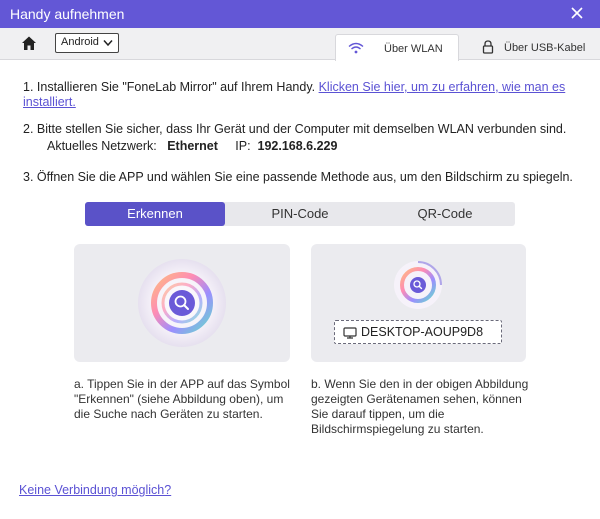  What do you see at coordinates (108, 43) in the screenshot?
I see `chevron-down-icon` at bounding box center [108, 43].